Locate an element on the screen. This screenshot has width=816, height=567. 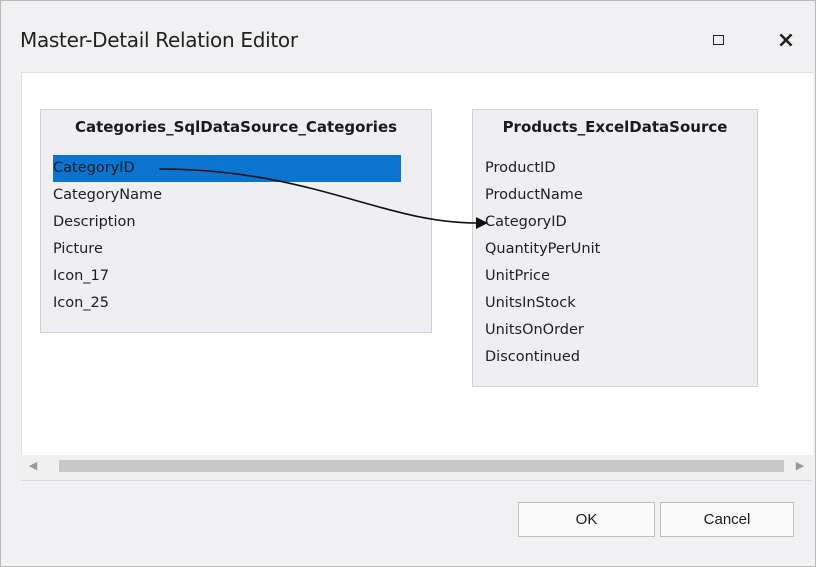
maximize-button is located at coordinates (718, 40).